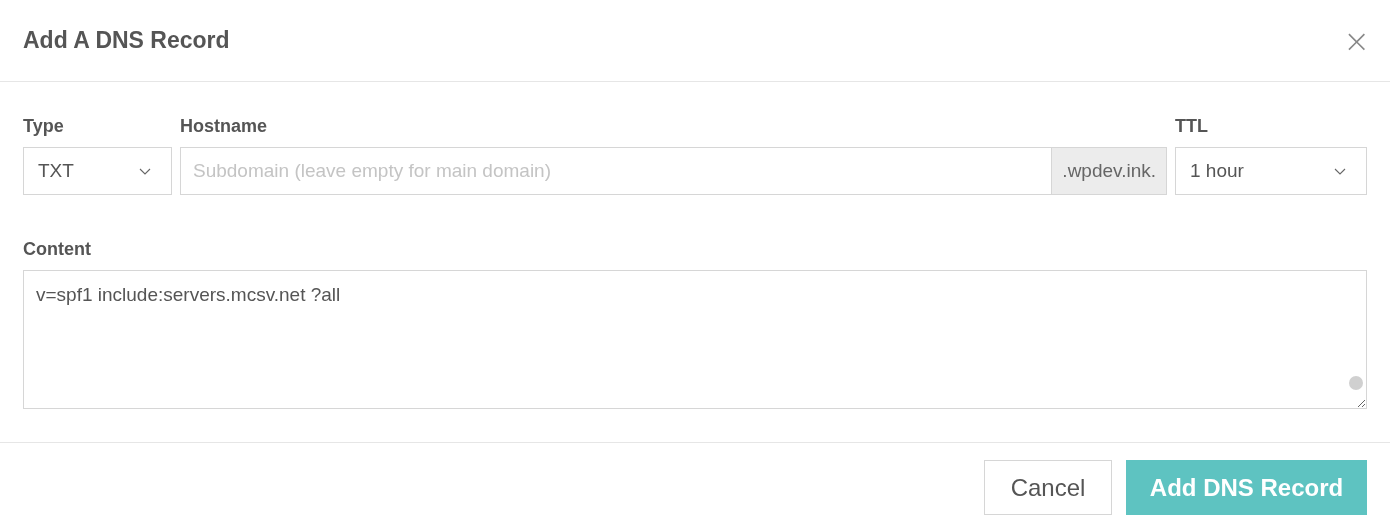  Describe the element at coordinates (57, 249) in the screenshot. I see `content-label: Content` at that location.